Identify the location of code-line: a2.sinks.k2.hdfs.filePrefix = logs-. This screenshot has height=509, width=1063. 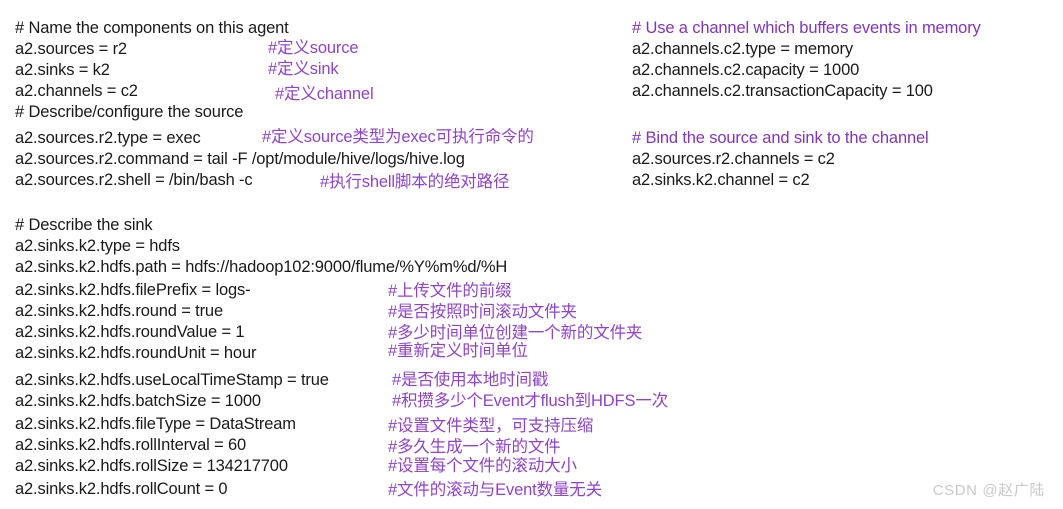
(133, 290).